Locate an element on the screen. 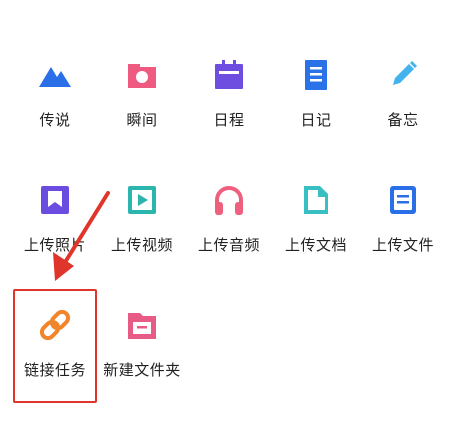  menu-item-label: 日程 is located at coordinates (229, 120).